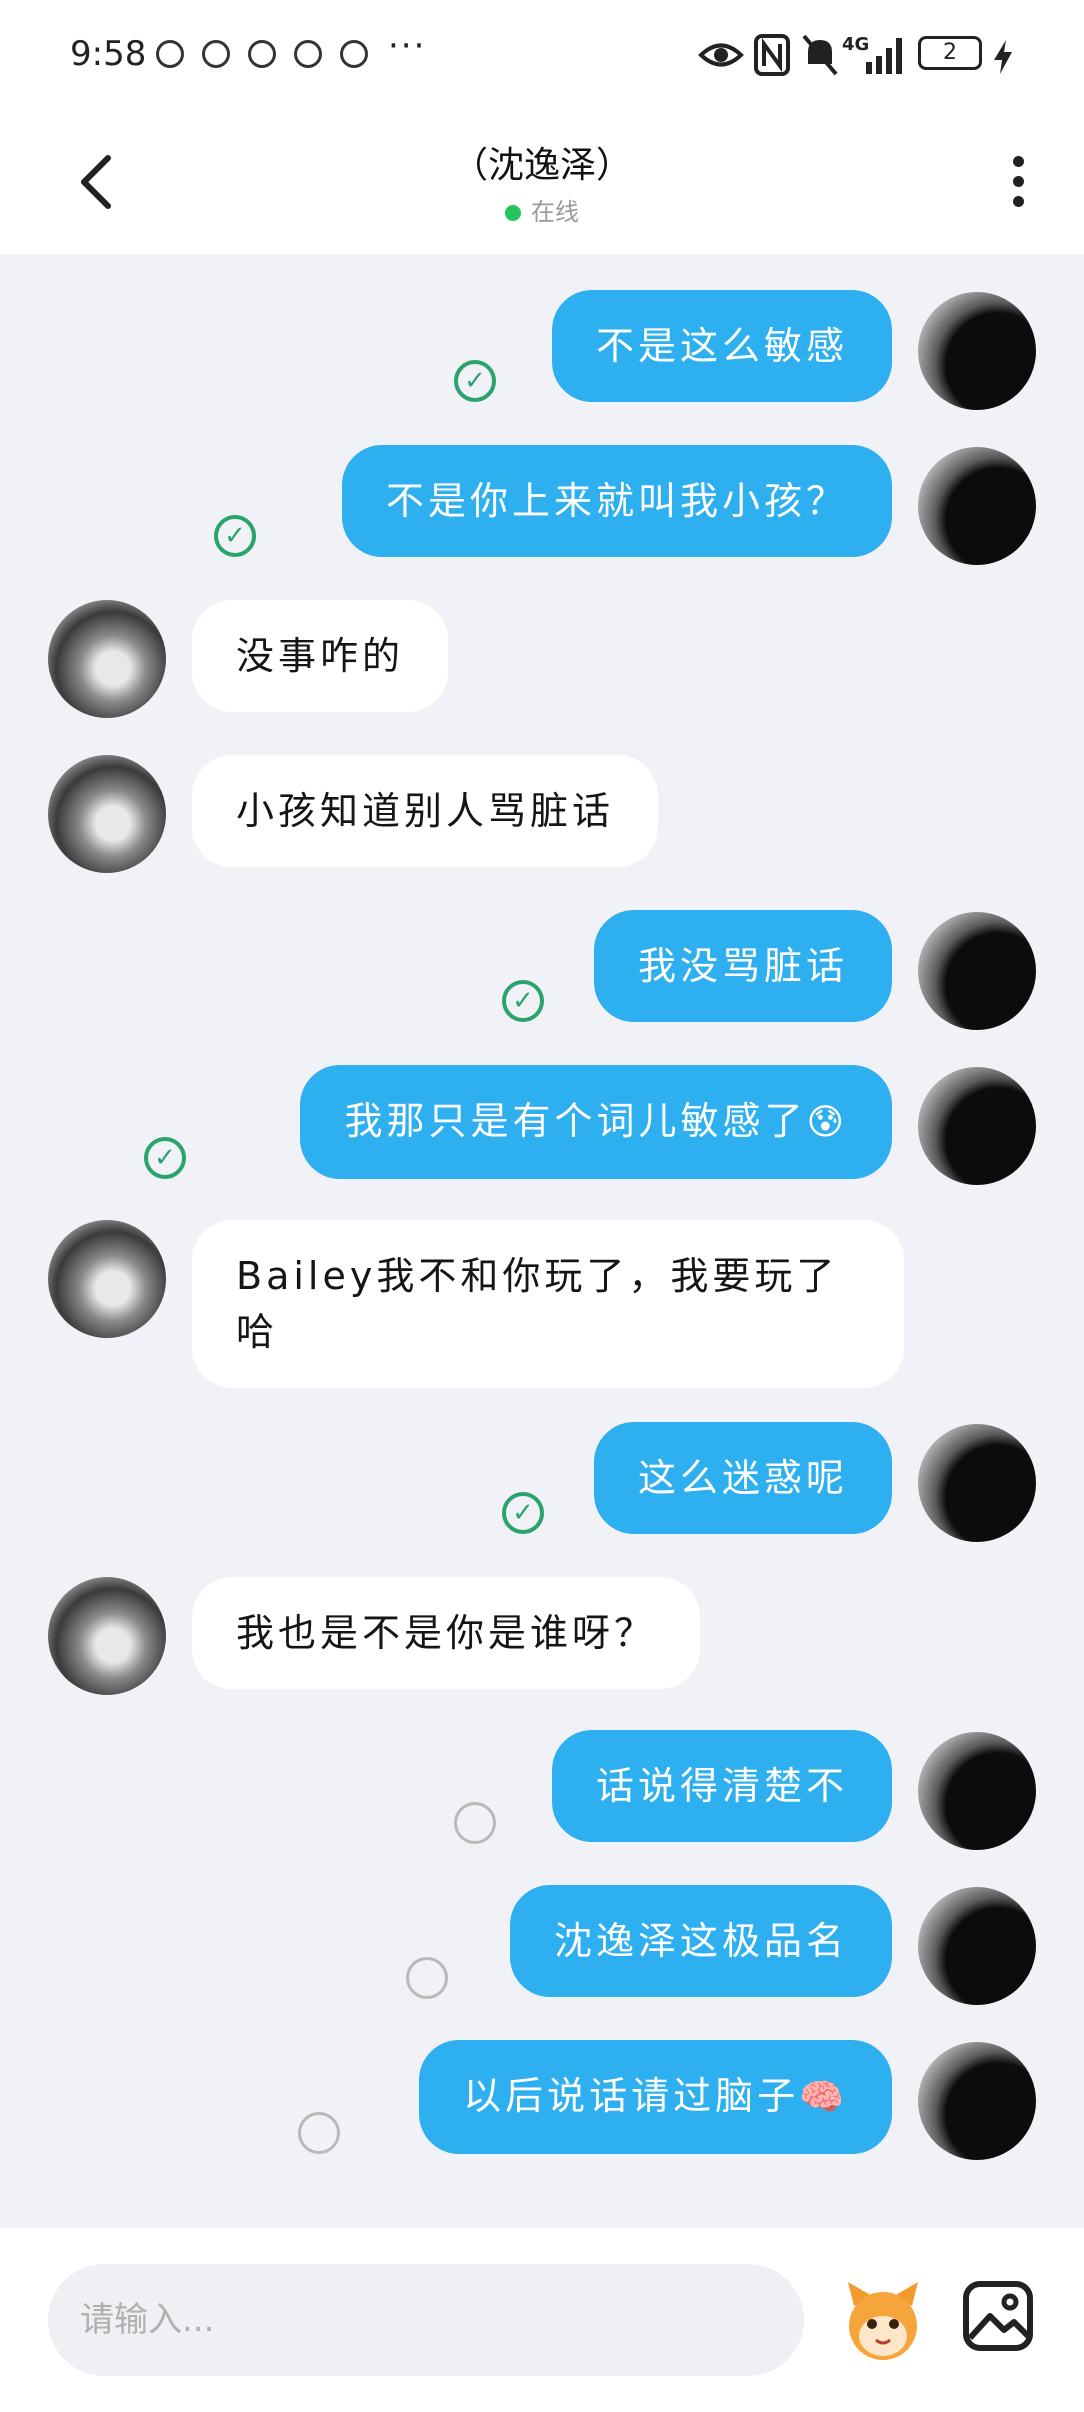 This screenshot has height=2412, width=1084. Describe the element at coordinates (548, 1304) in the screenshot. I see `message-bubble: Bailey我不和你玩了，我要玩了哈` at that location.